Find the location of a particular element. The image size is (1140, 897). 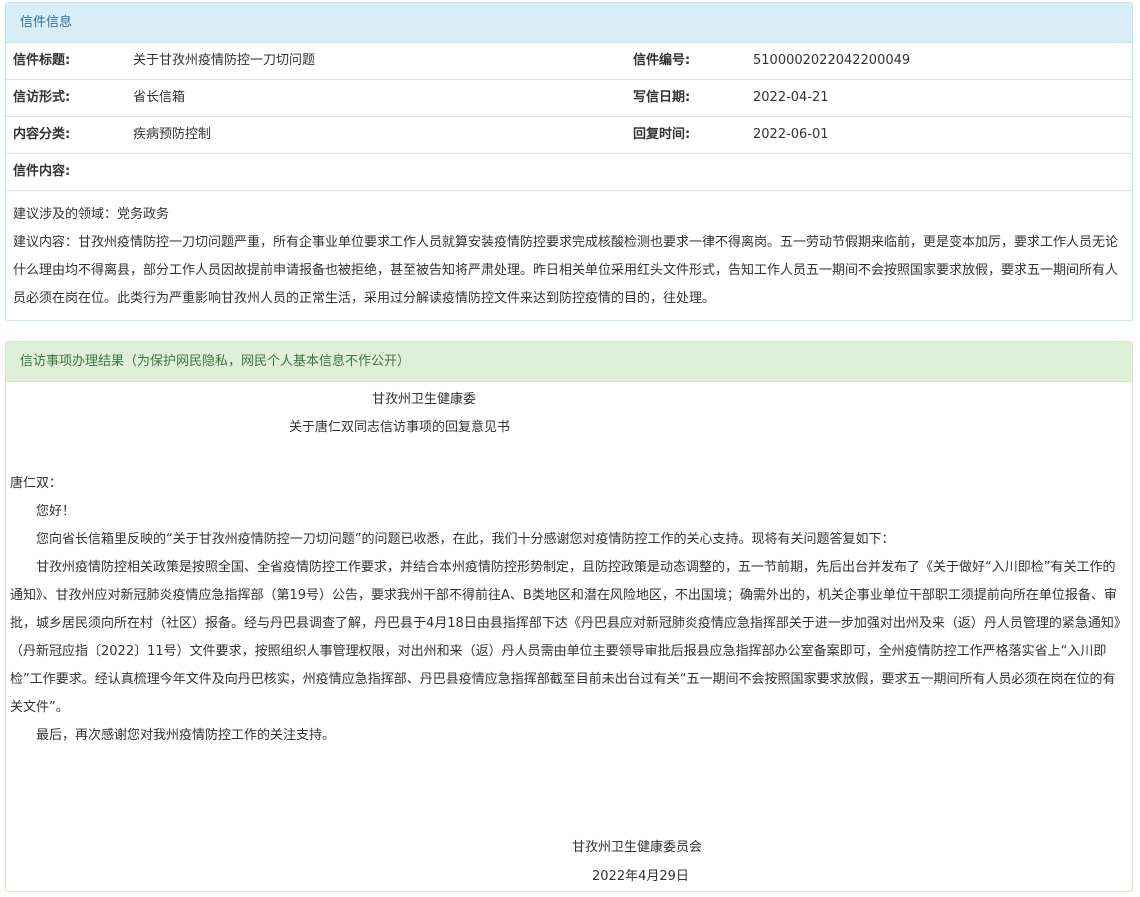

reply-paragraph-3: 最后，再次感谢您对我州疫情防控工作的关注支持。 is located at coordinates (186, 735).